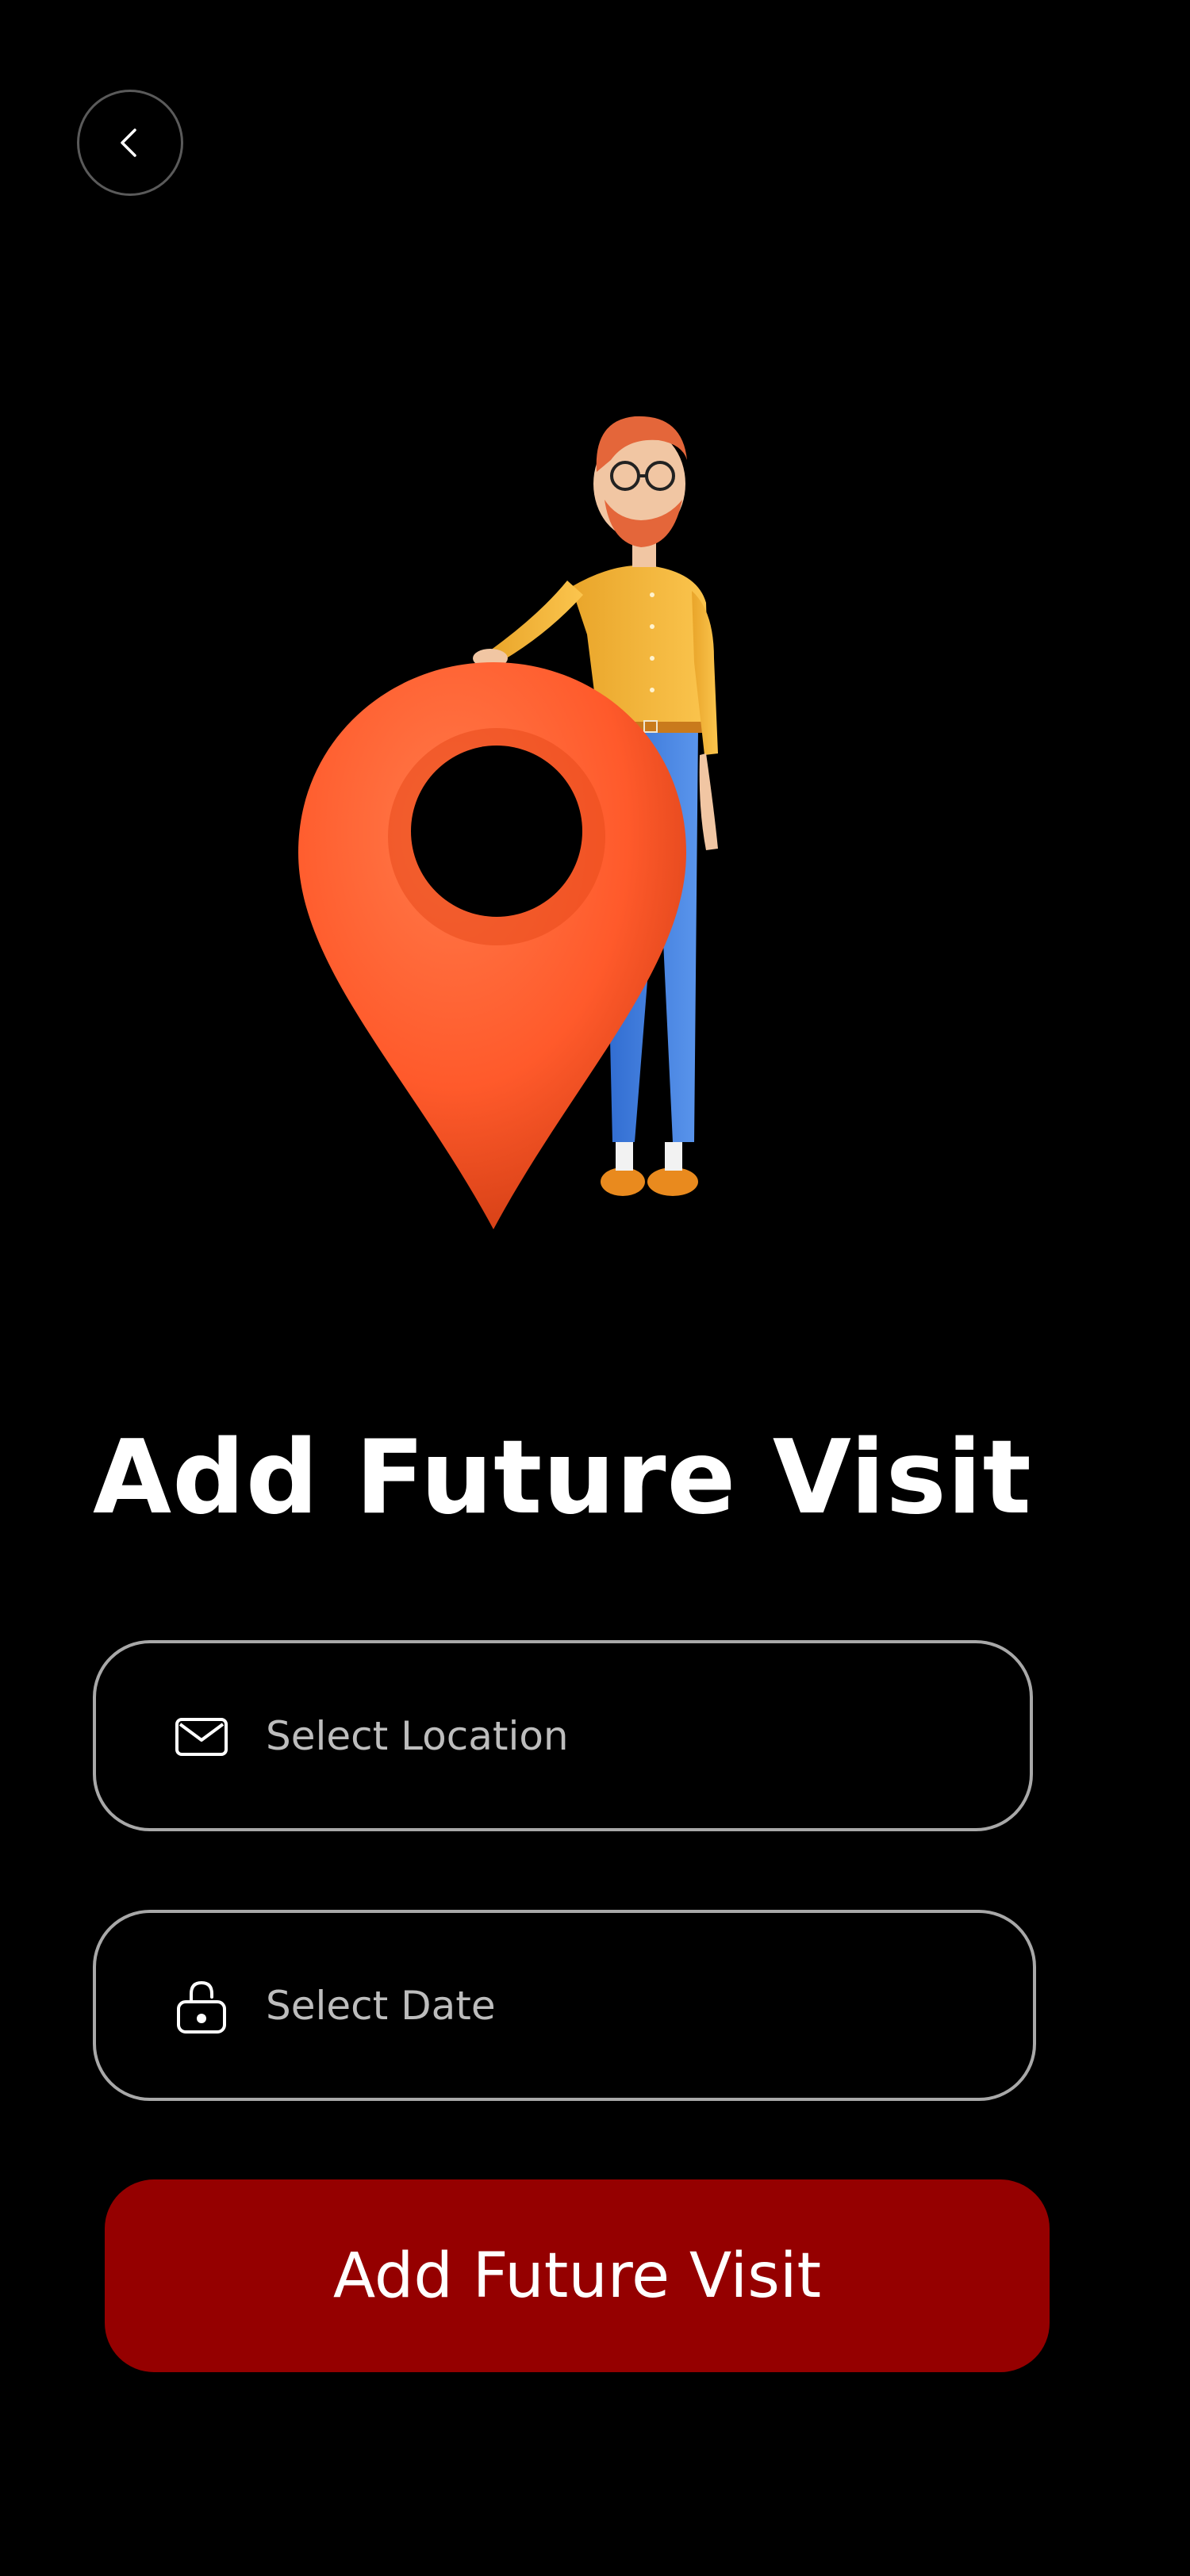  Describe the element at coordinates (201, 1736) in the screenshot. I see `envelope-icon` at that location.